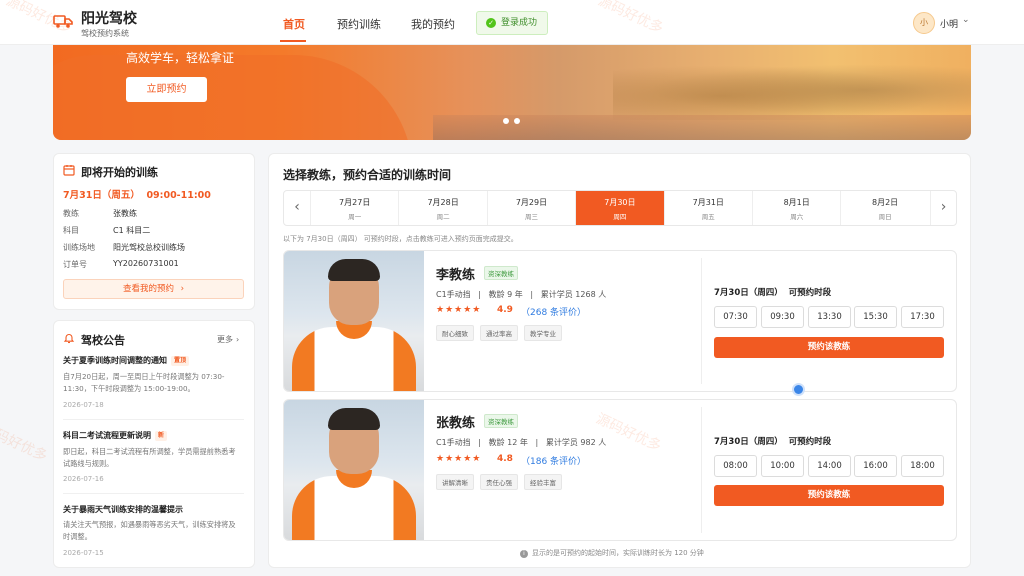 The image size is (1024, 576). Describe the element at coordinates (433, 24) in the screenshot. I see `nav-my-bookings: 我的预约` at that location.